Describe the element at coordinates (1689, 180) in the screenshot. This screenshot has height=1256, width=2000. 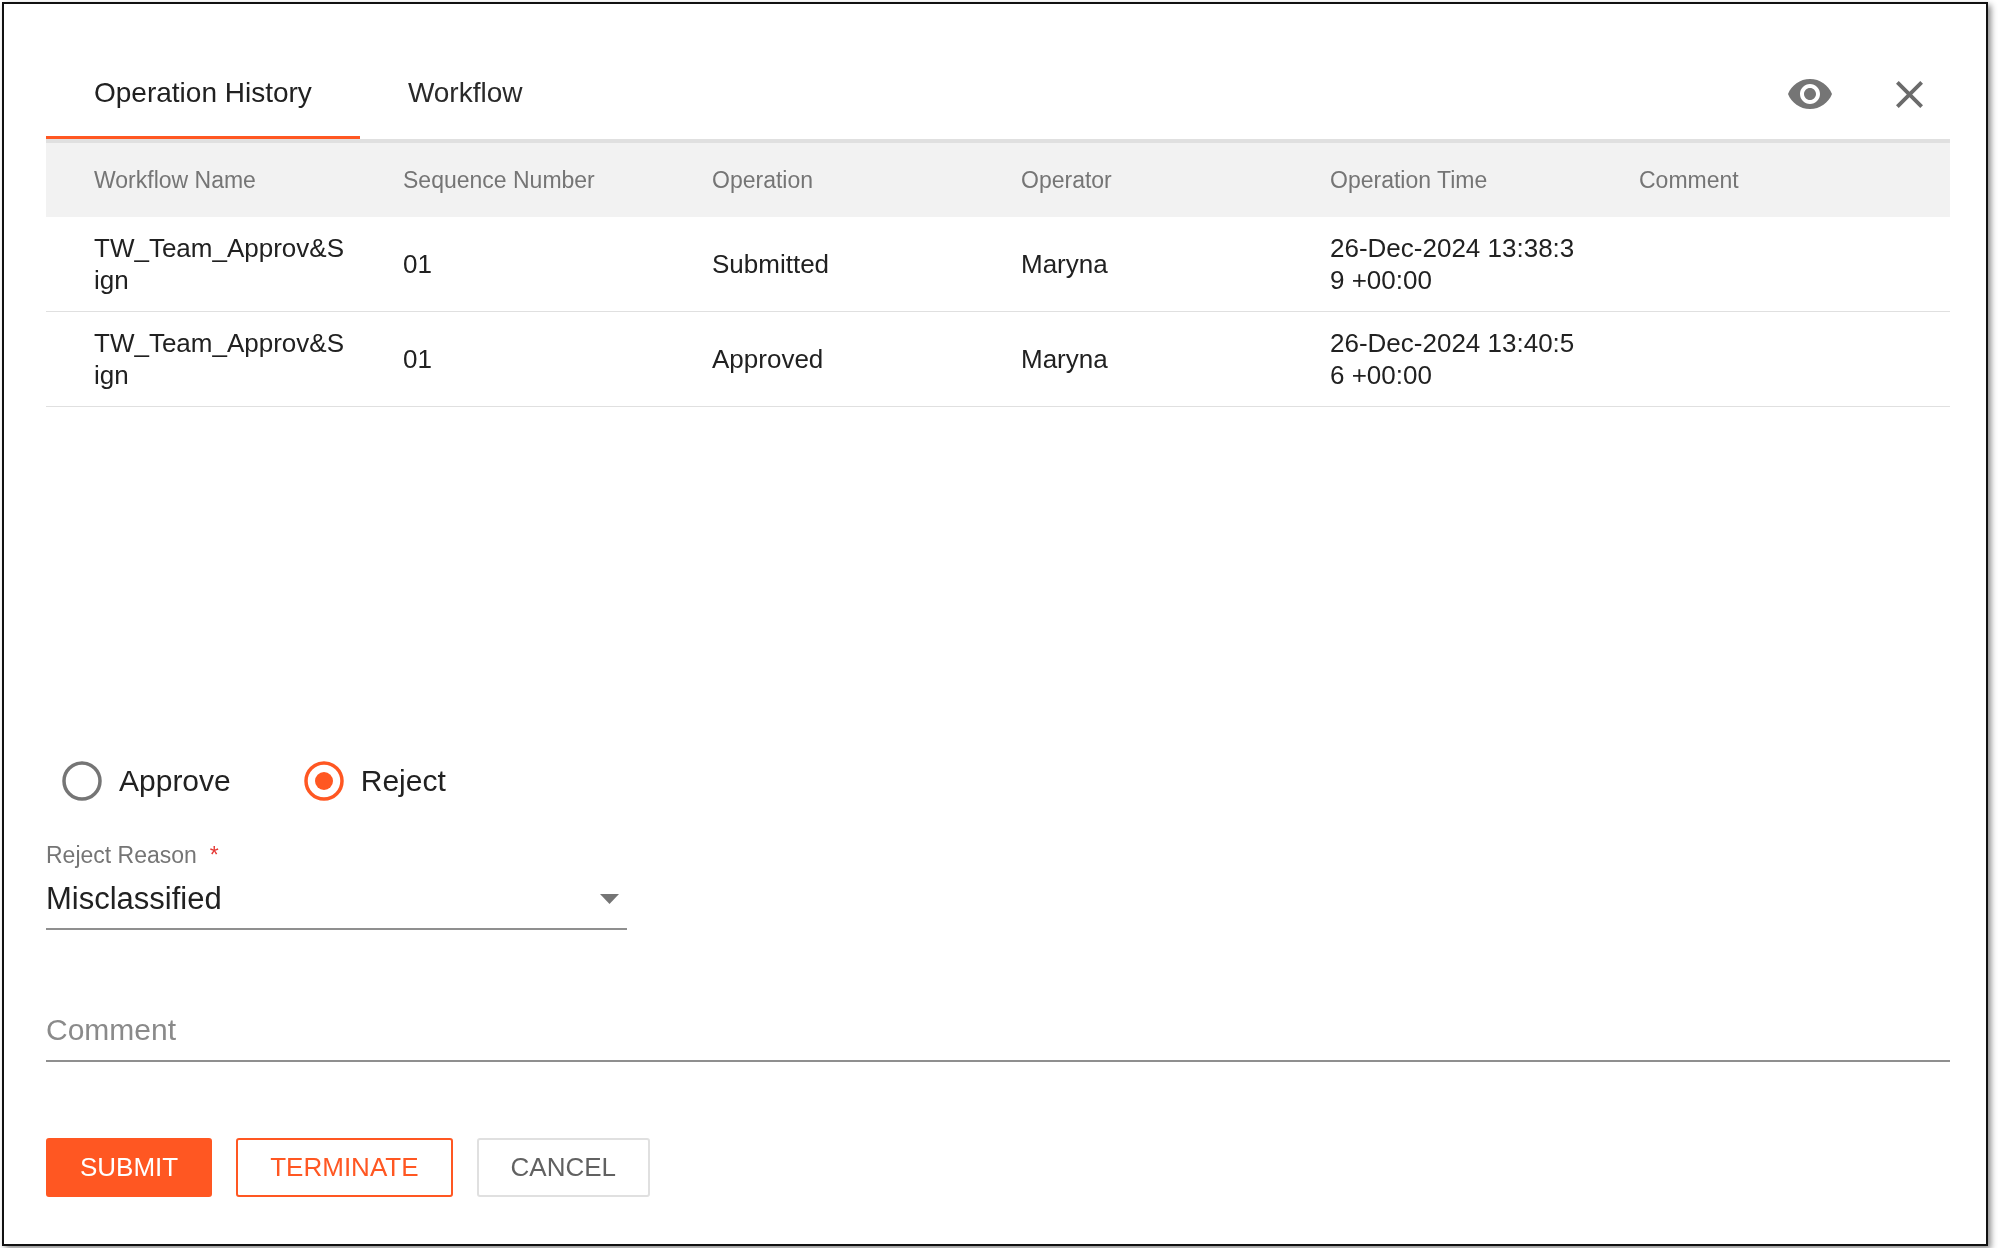
I see `column-header: Comment` at that location.